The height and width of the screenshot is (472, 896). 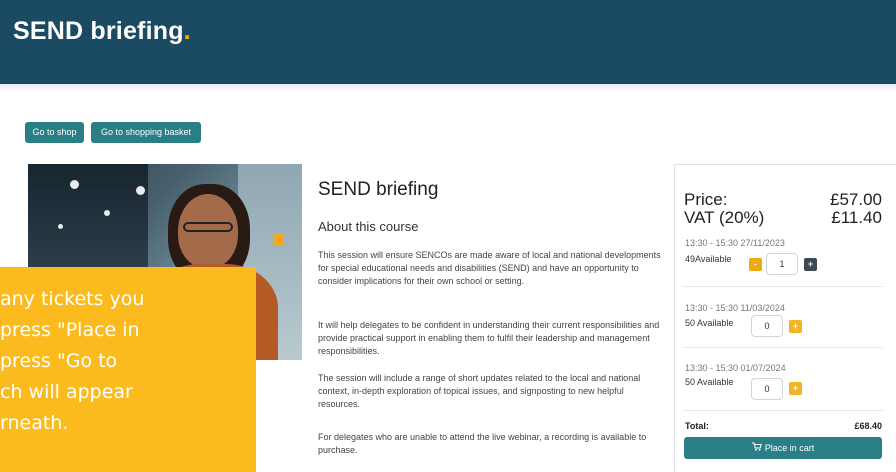 I want to click on vat-label: VAT (20%), so click(x=724, y=217).